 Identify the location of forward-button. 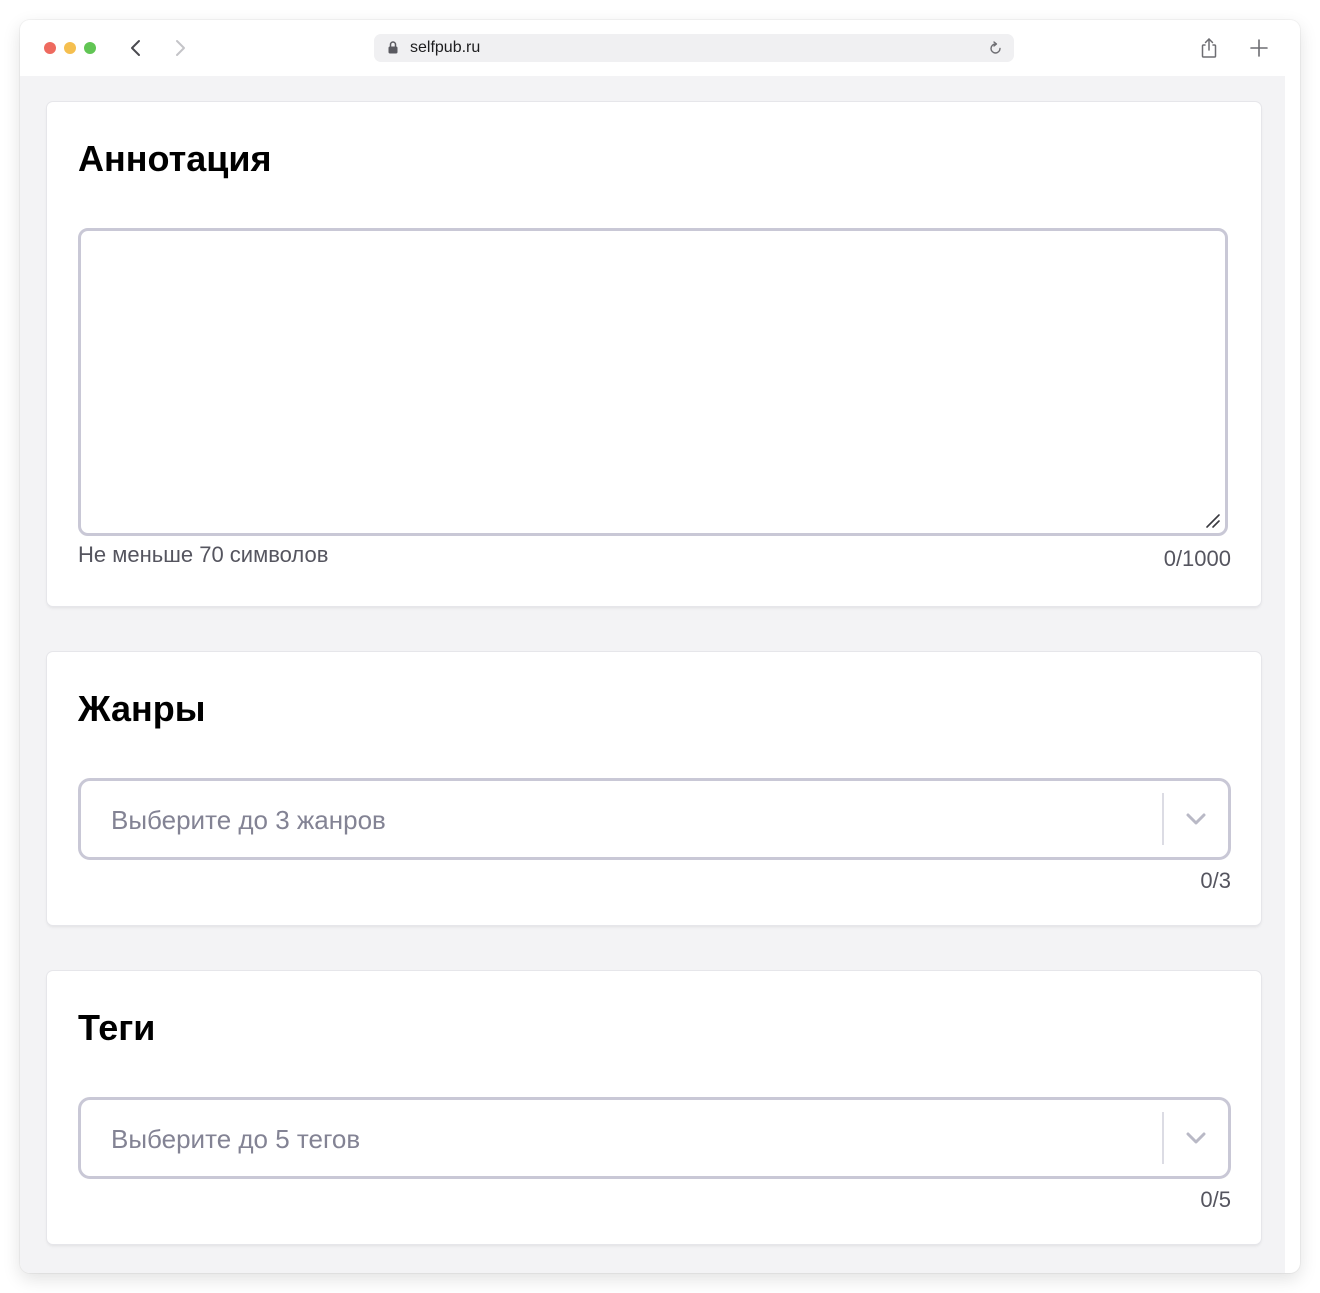
(180, 48).